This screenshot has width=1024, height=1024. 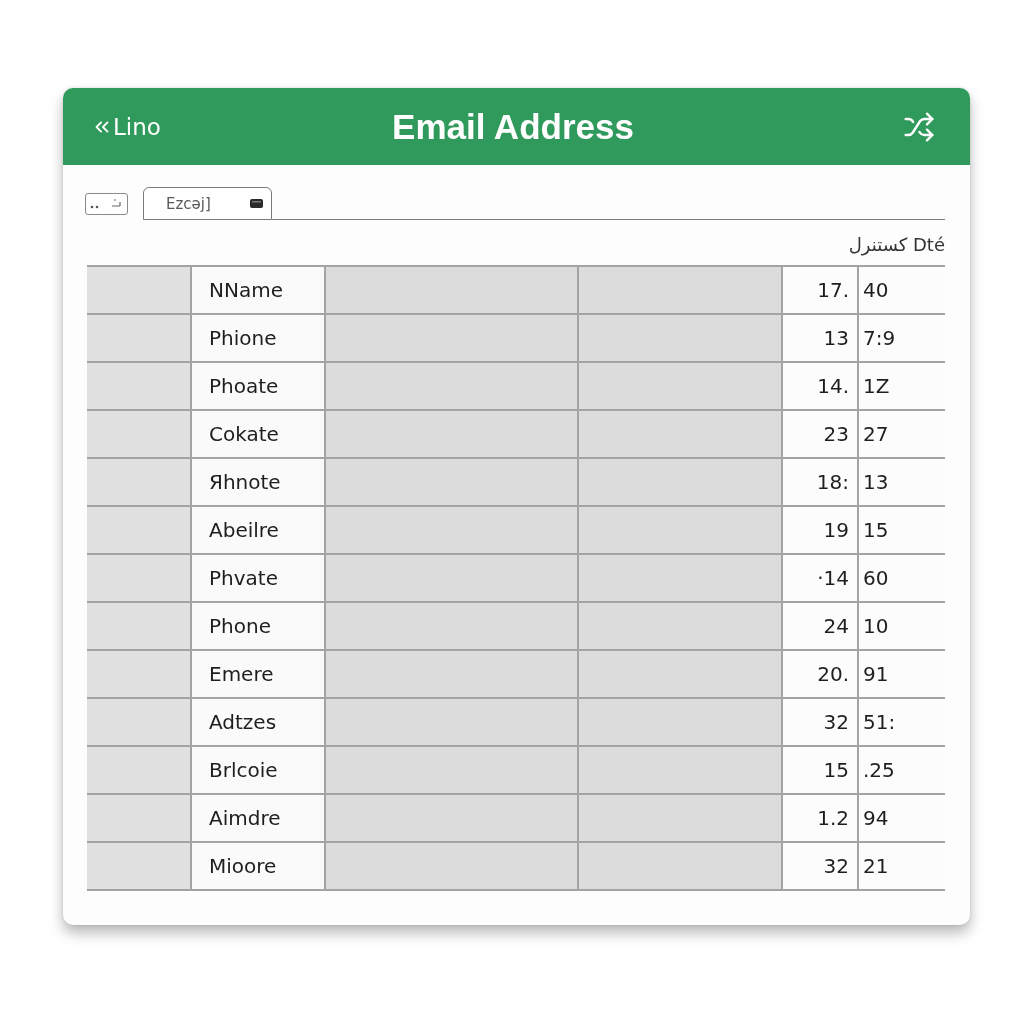 I want to click on table-cell: 14., so click(x=820, y=386).